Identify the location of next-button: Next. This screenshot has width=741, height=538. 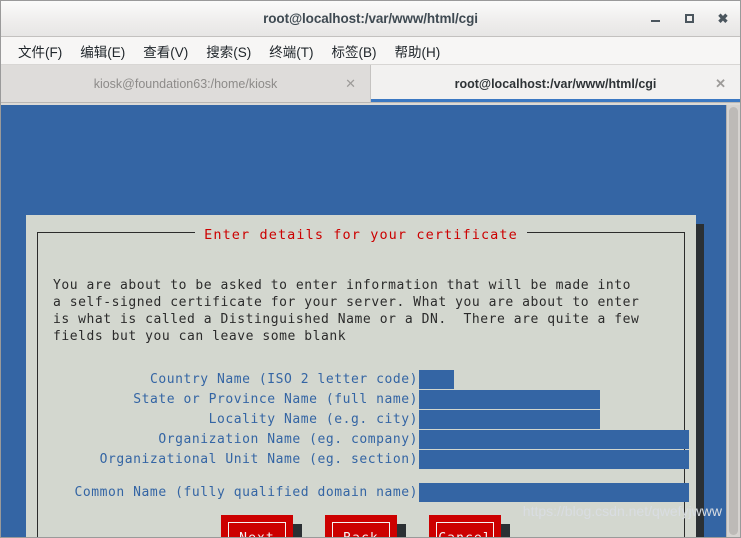
(257, 526).